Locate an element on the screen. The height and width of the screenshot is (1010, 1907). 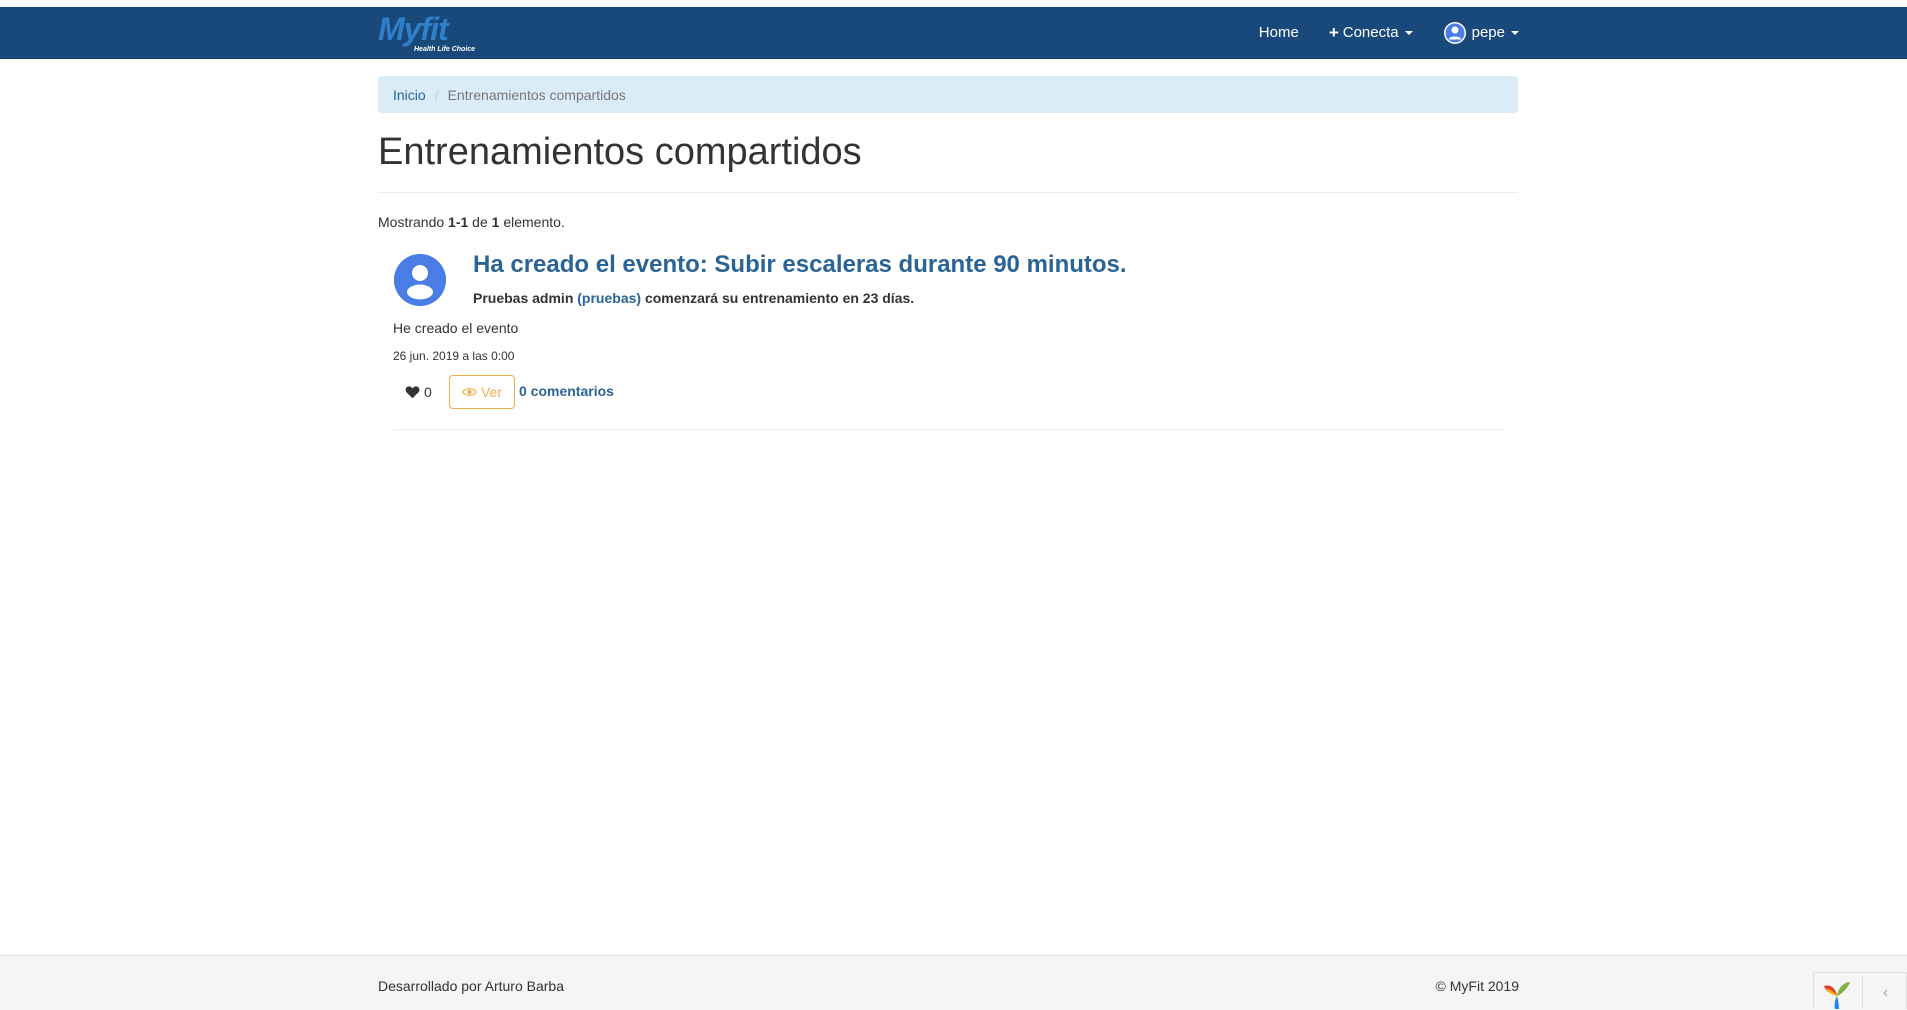
post-date: 26 jun. 2019 a las 0:00 is located at coordinates (454, 356).